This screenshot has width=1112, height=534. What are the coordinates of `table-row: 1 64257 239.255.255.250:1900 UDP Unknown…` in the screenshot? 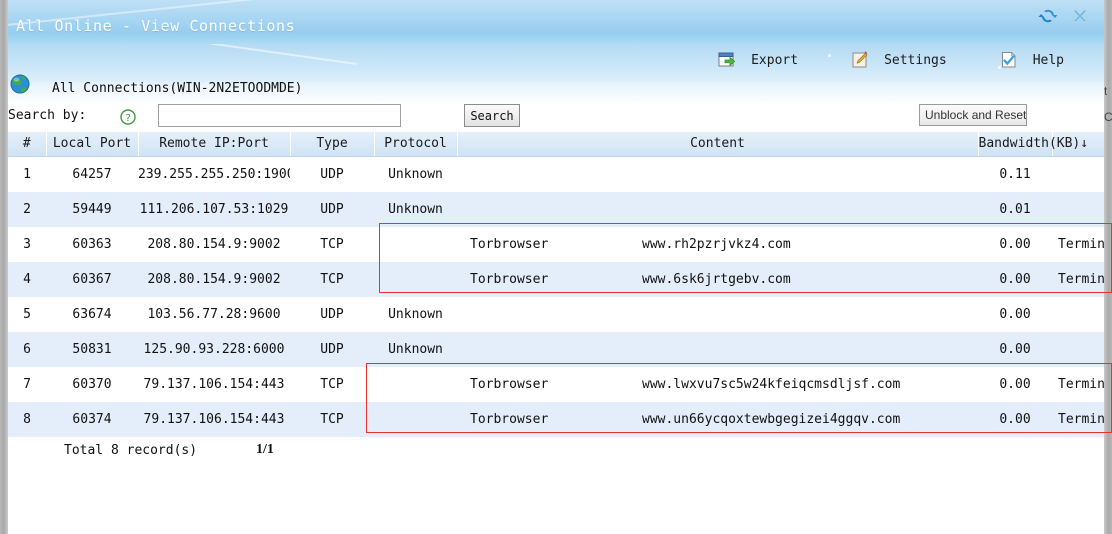 It's located at (556, 174).